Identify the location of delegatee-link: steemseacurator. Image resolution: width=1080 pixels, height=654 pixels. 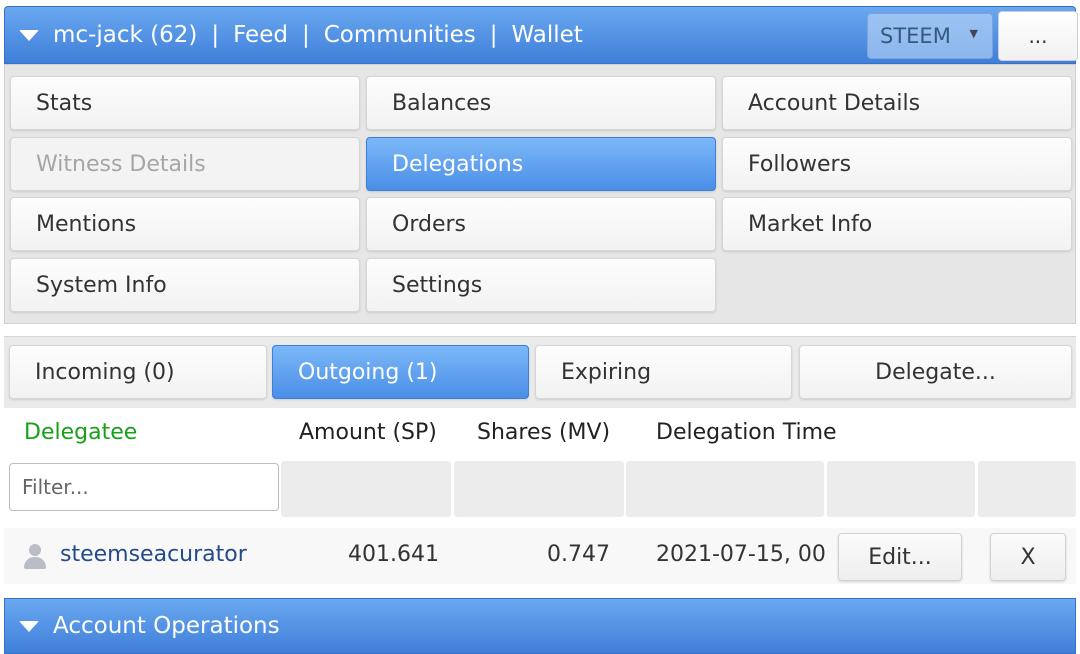
(153, 554).